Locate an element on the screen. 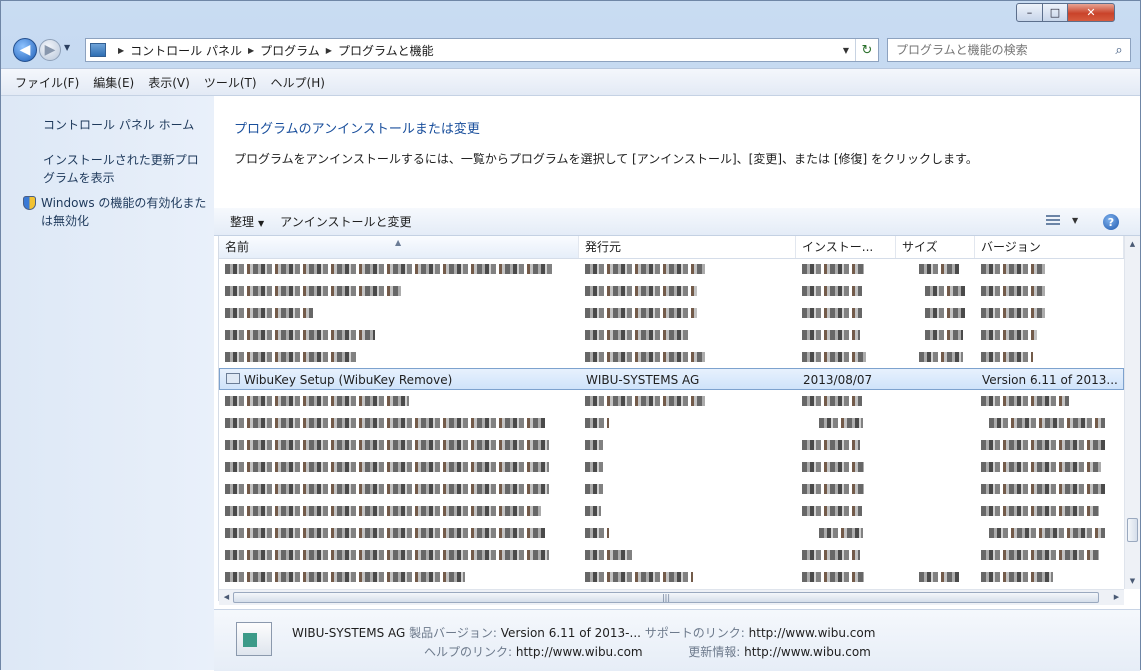  windows-features-link: Windows の機能の有効化または無効化 is located at coordinates (125, 212).